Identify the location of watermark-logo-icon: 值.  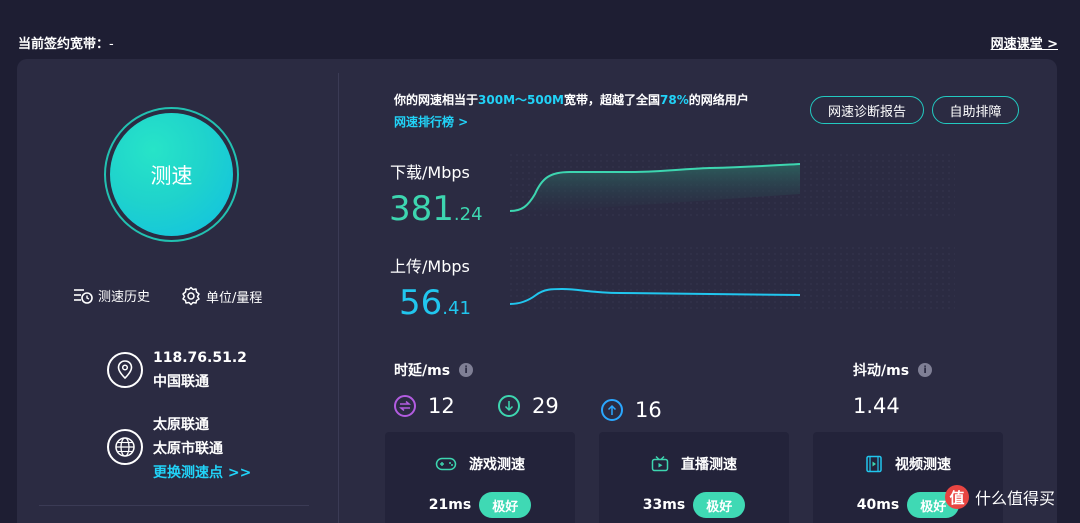
(957, 497).